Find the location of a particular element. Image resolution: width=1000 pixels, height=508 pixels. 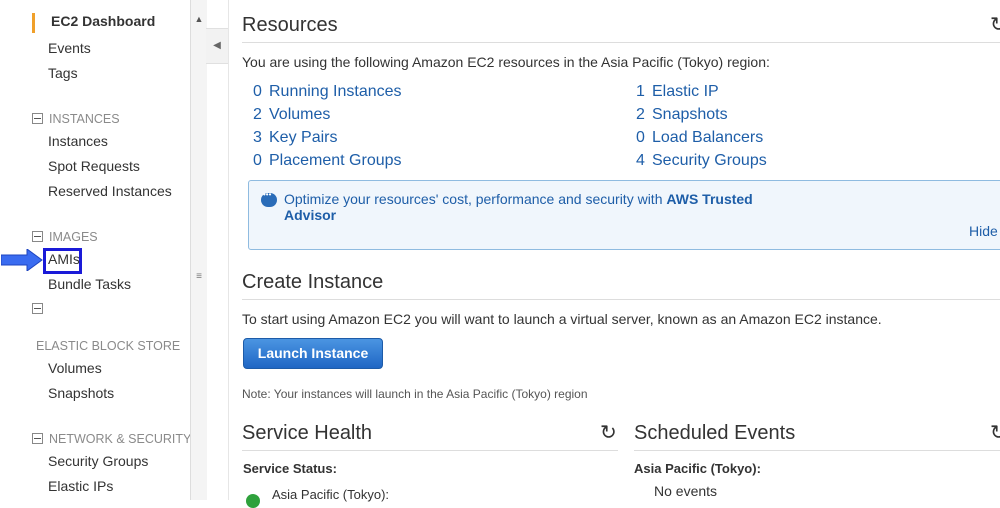

scheduled-events-value: No events is located at coordinates (686, 491).